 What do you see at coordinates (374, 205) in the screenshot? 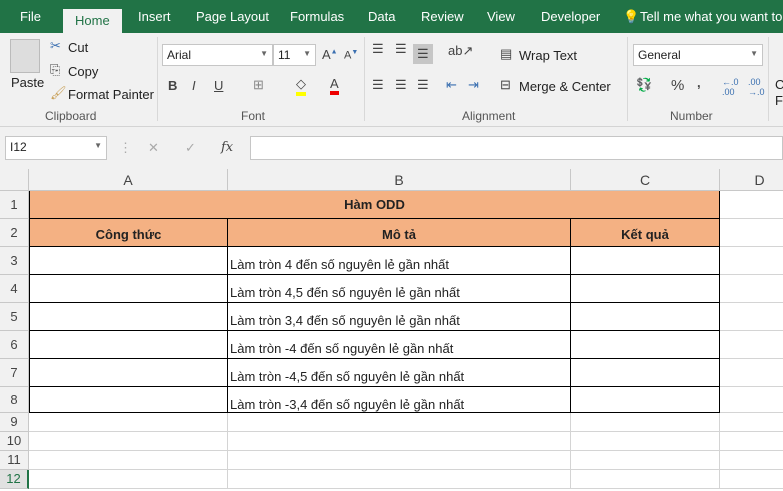
I see `title-cell: Hàm ODD` at bounding box center [374, 205].